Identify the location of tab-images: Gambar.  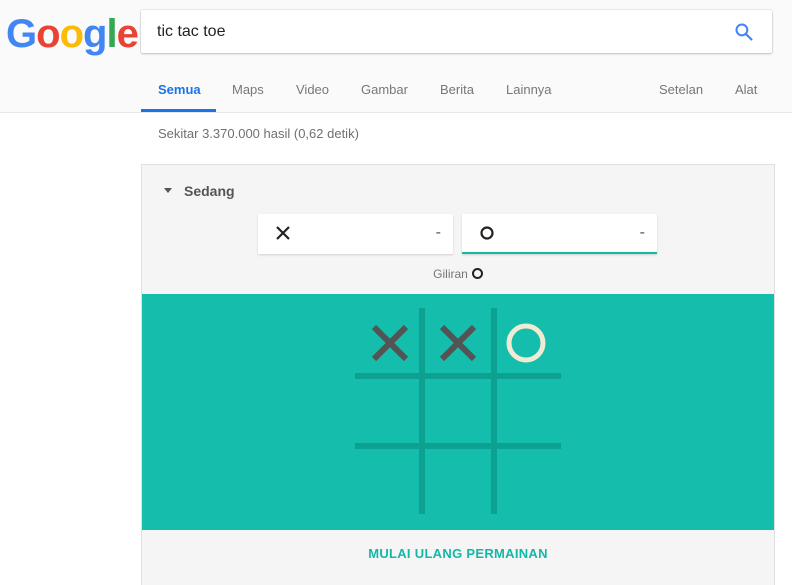
(384, 89).